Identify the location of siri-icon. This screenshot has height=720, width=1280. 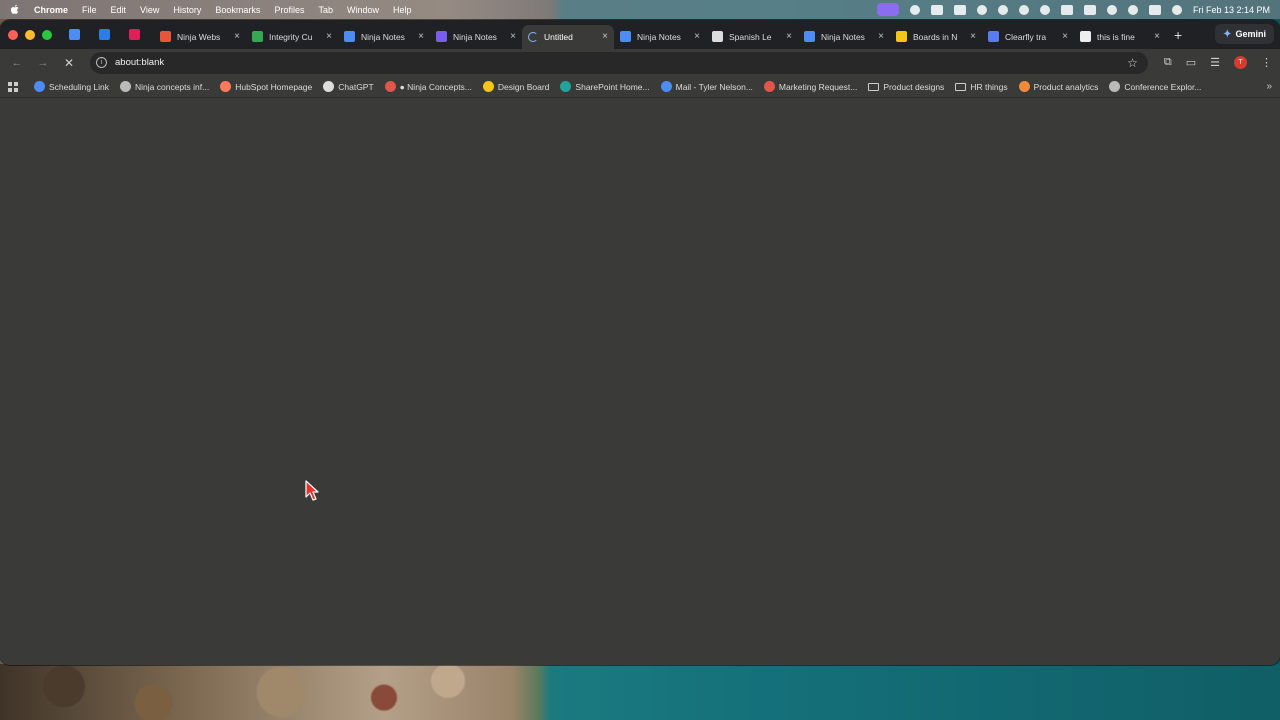
(1176, 9).